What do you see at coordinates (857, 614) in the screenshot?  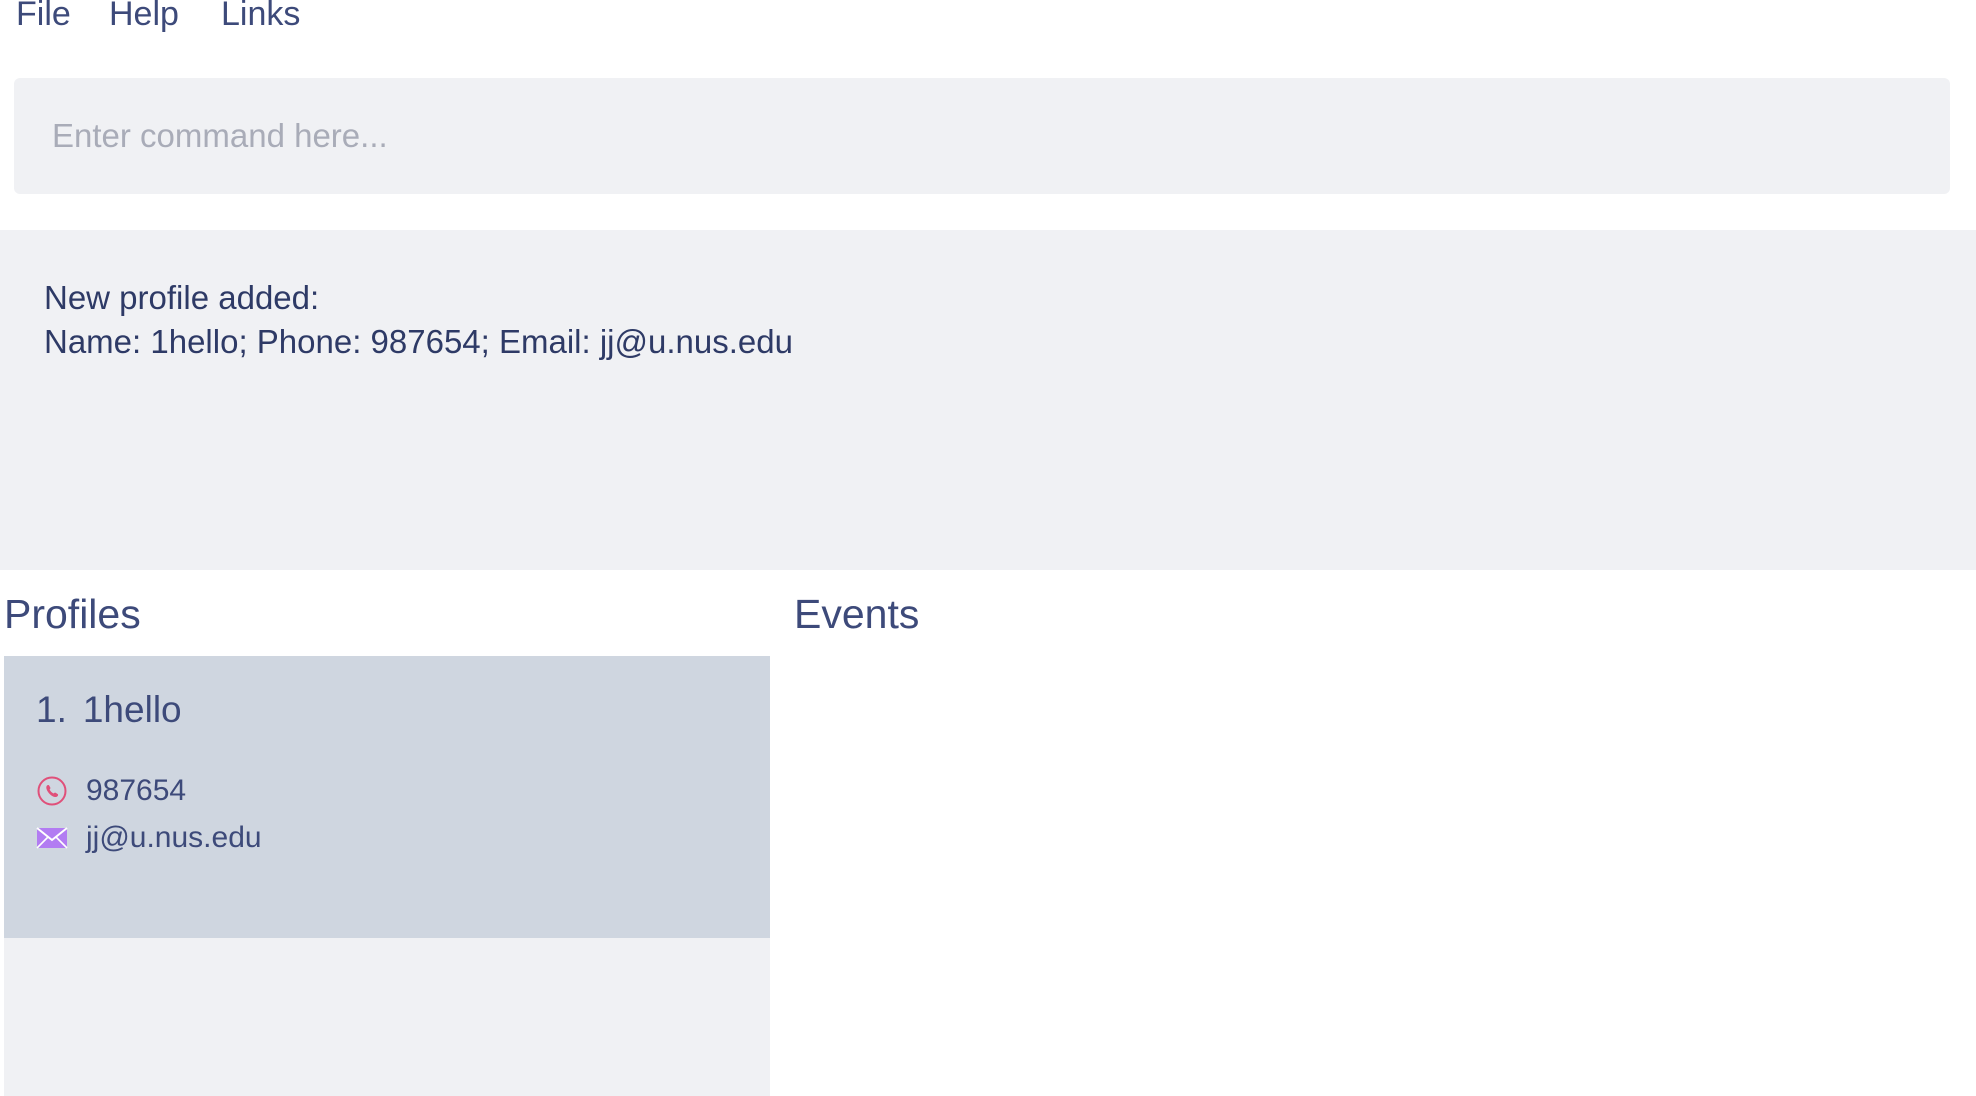 I see `events-heading: Events` at bounding box center [857, 614].